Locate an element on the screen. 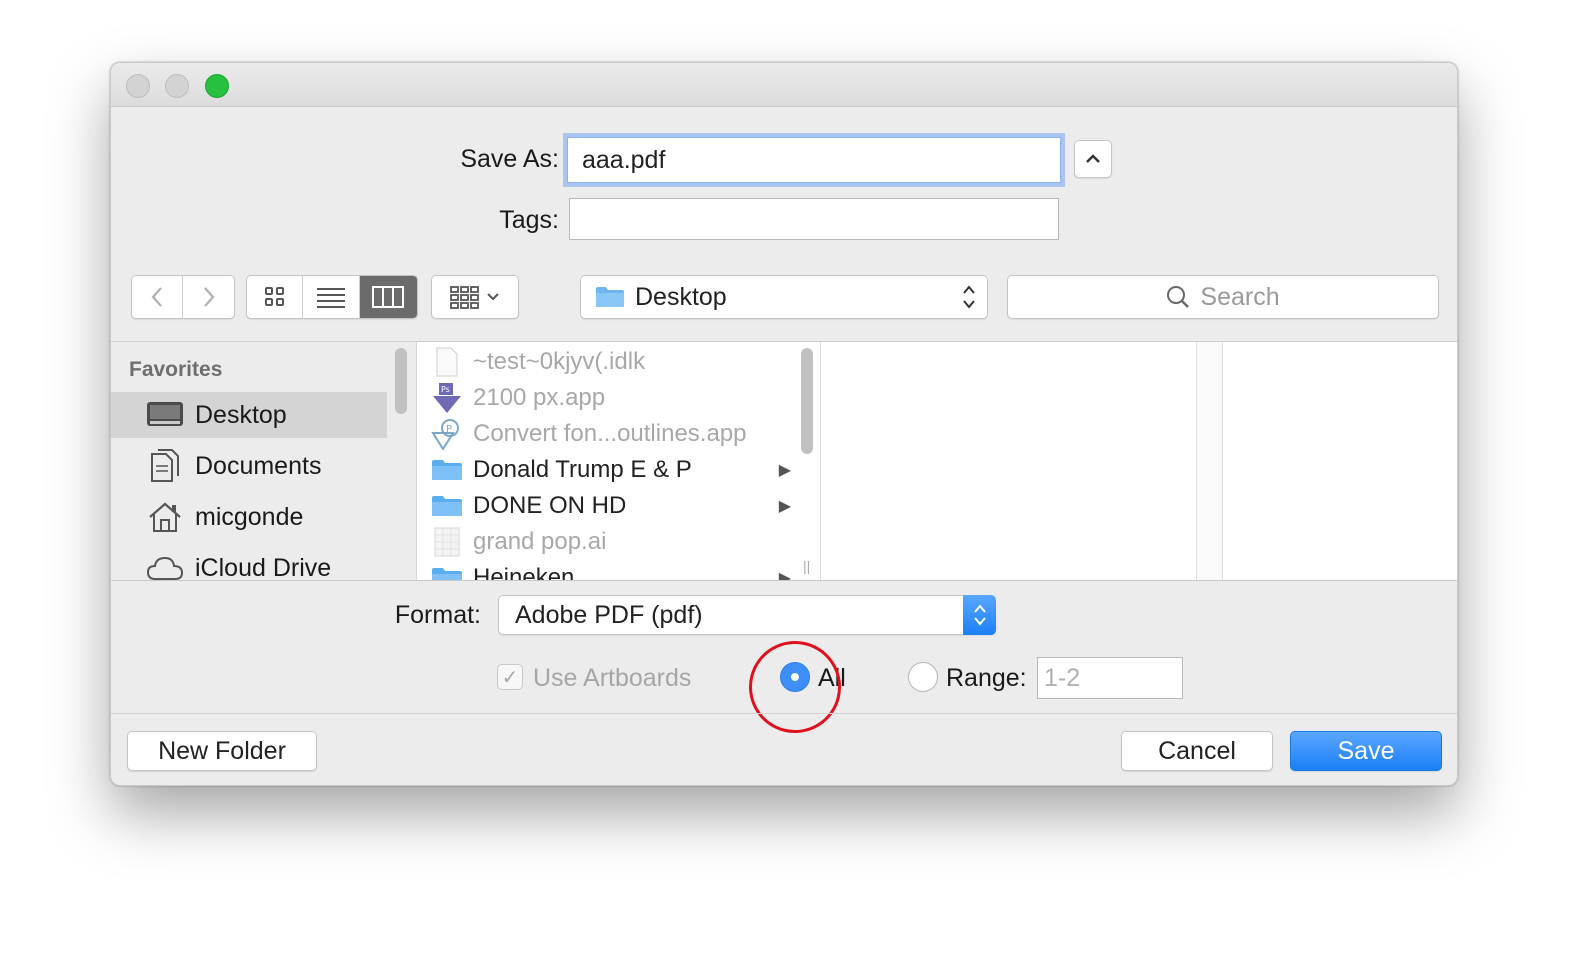 The width and height of the screenshot is (1594, 960). format-value: Adobe PDF (pdf) is located at coordinates (609, 614).